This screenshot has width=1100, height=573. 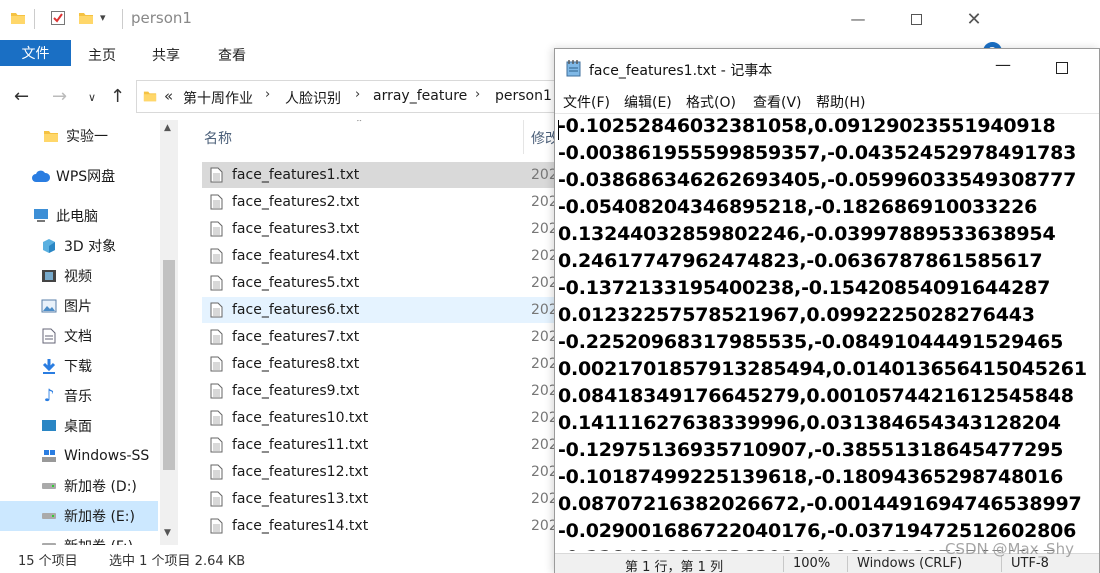 What do you see at coordinates (796, 315) in the screenshot?
I see `text-line: 0.01232257578521967,0.0992225028276443` at bounding box center [796, 315].